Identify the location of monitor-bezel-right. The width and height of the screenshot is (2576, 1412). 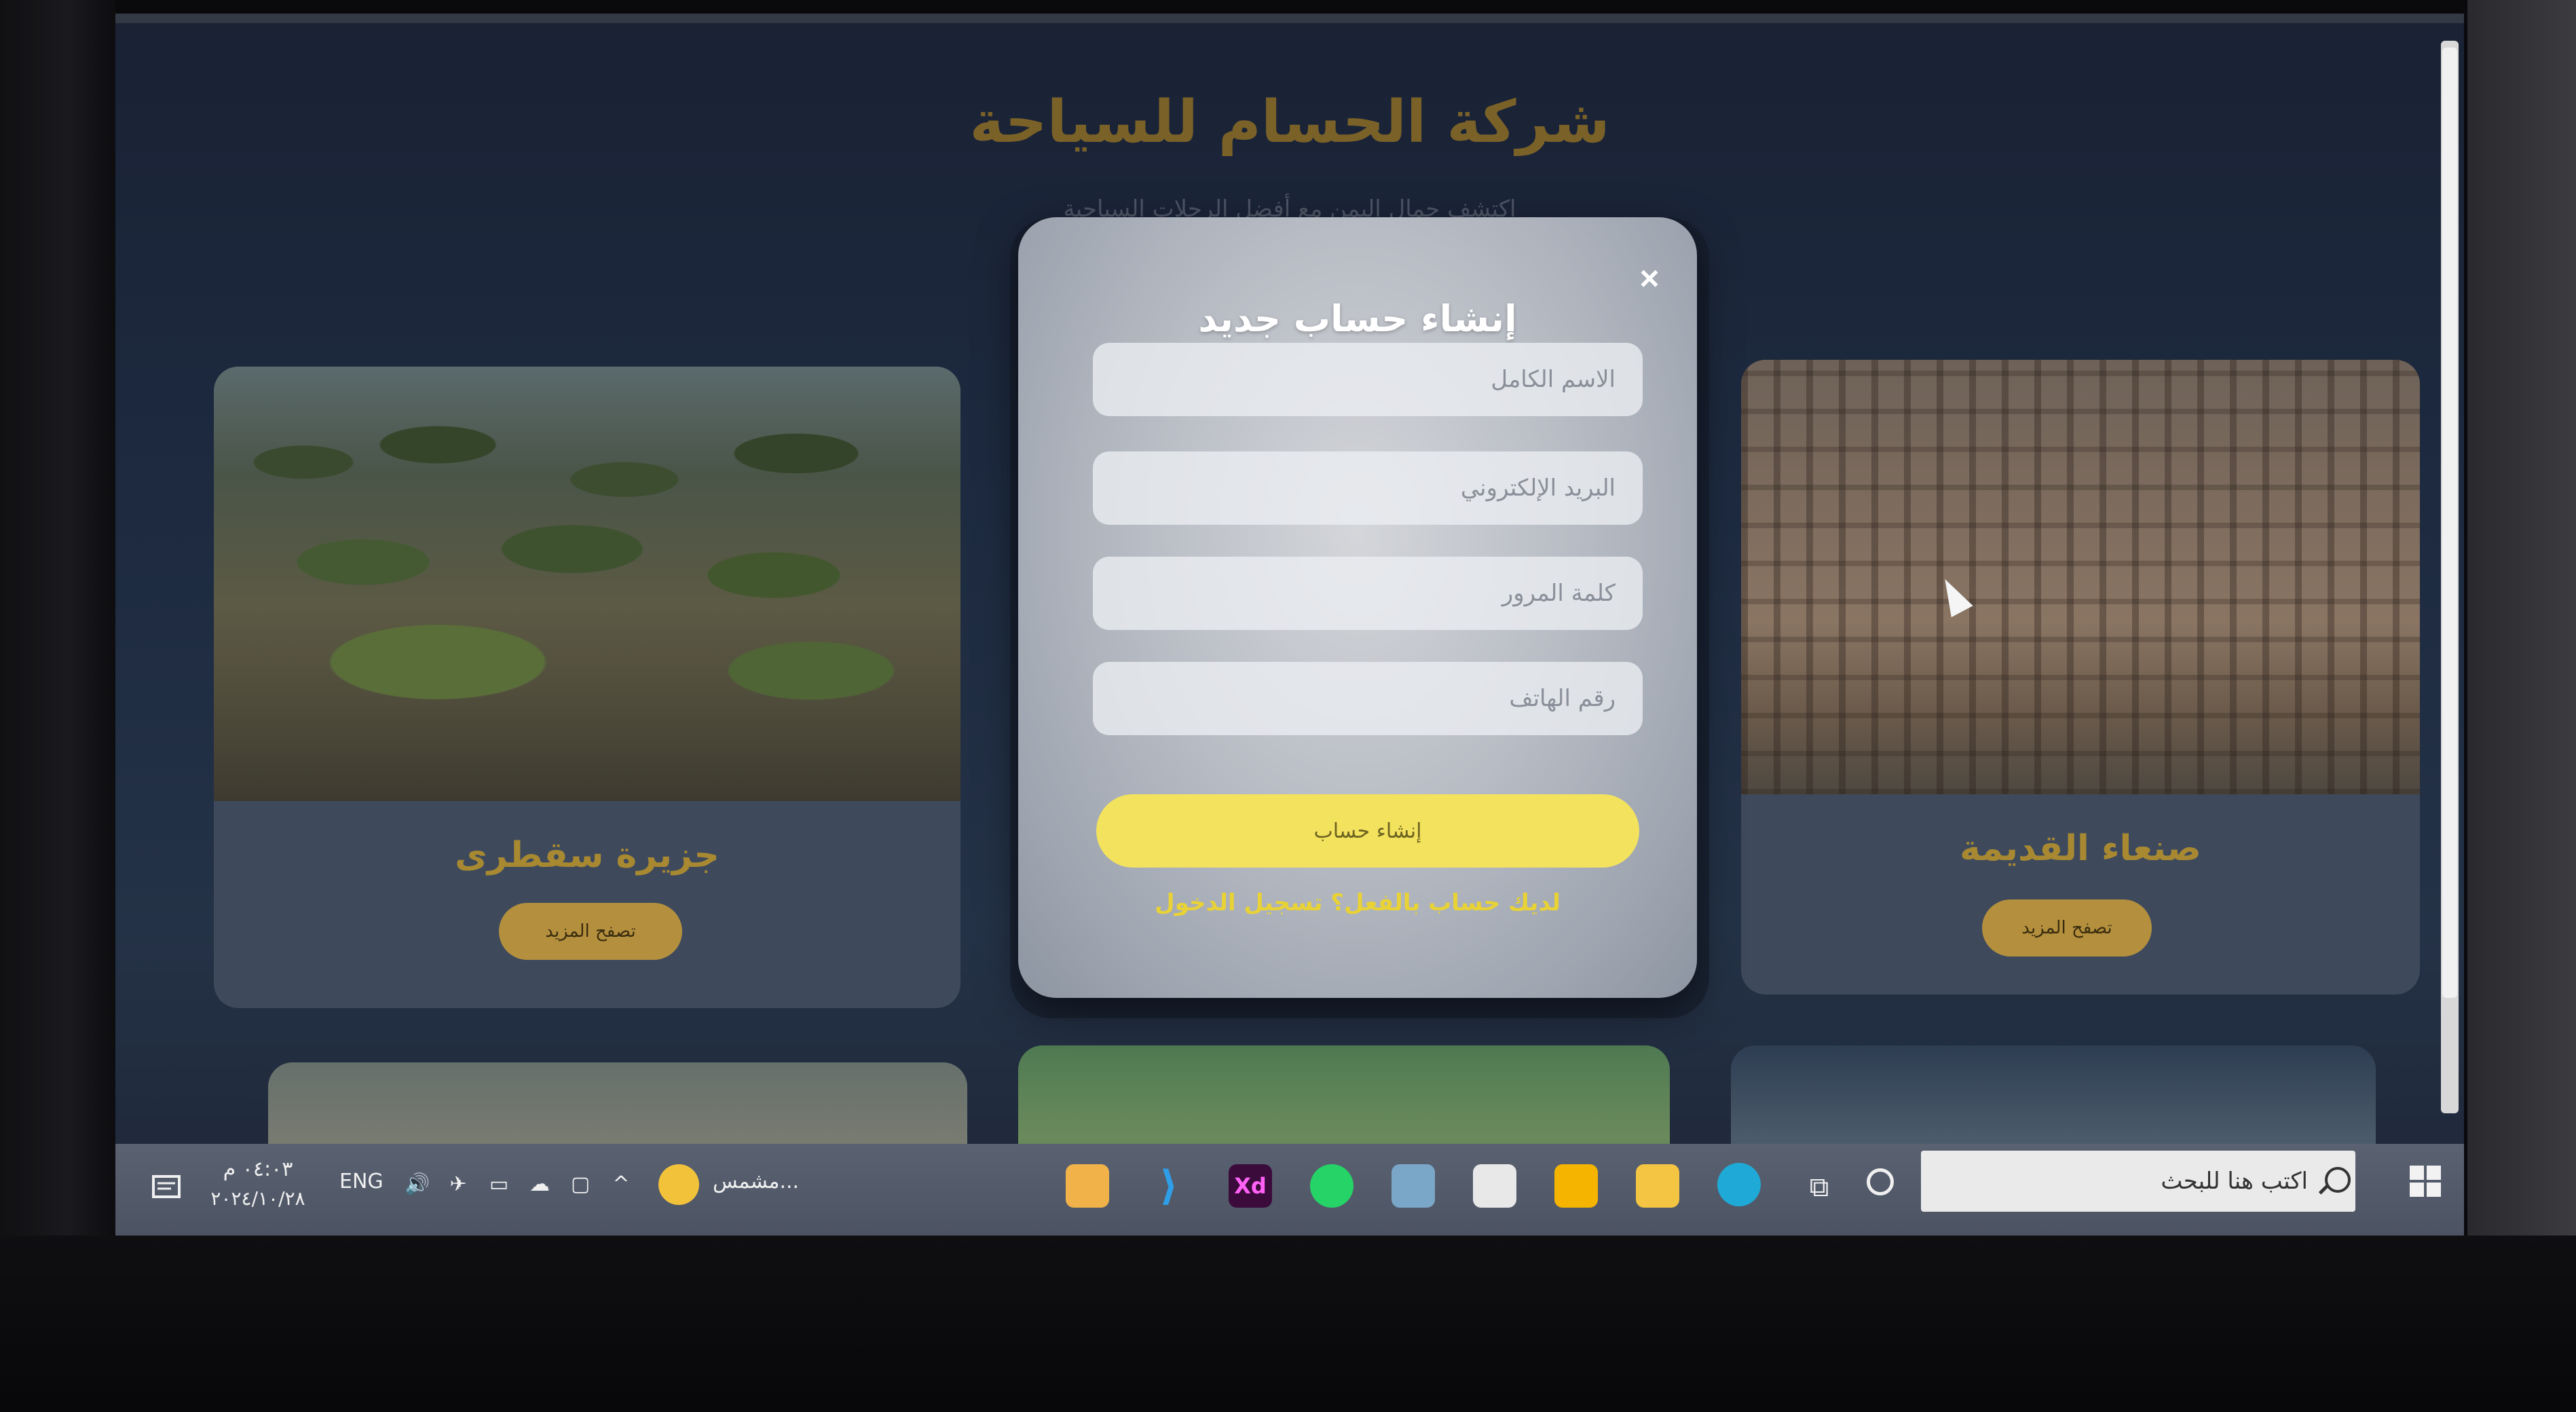
(2522, 706).